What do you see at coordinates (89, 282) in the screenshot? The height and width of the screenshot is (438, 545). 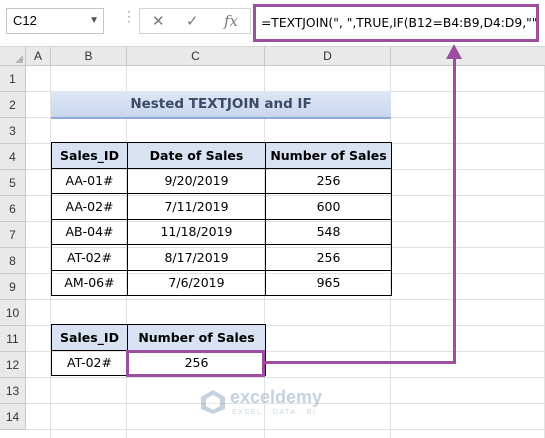 I see `cell-sales-id: AM-06#` at bounding box center [89, 282].